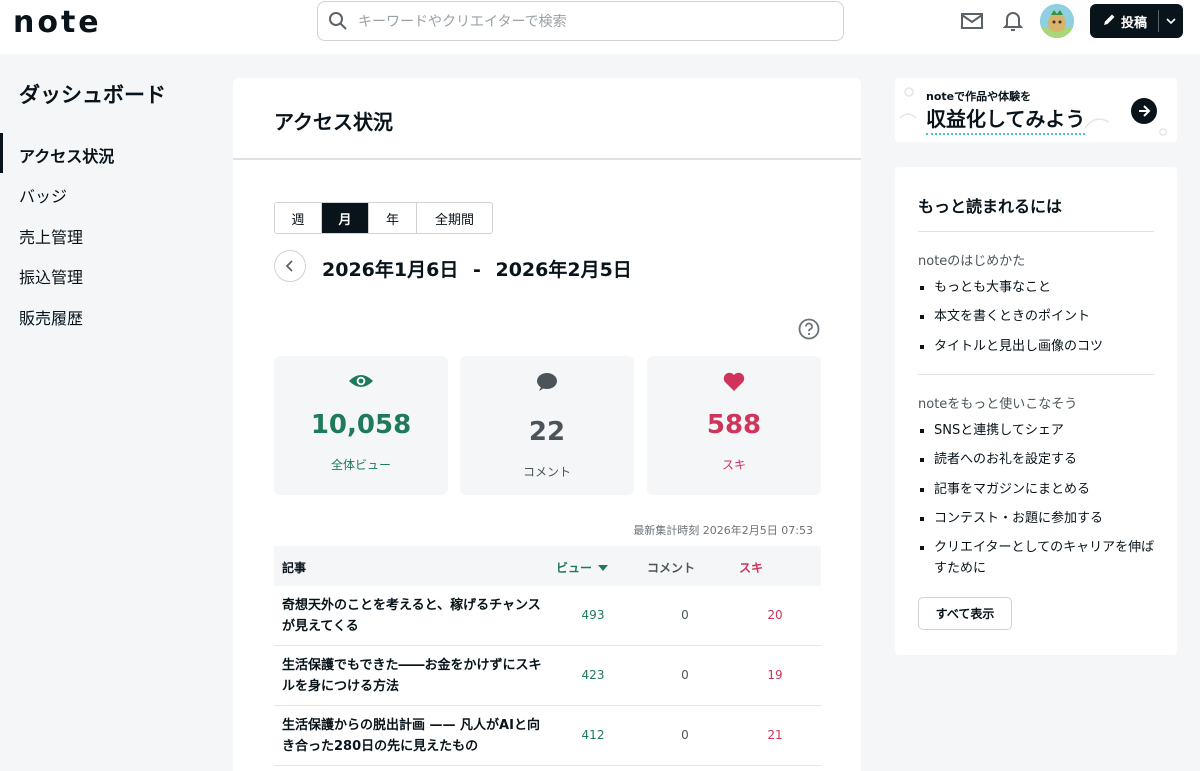 This screenshot has height=771, width=1200. What do you see at coordinates (972, 21) in the screenshot?
I see `mail-icon` at bounding box center [972, 21].